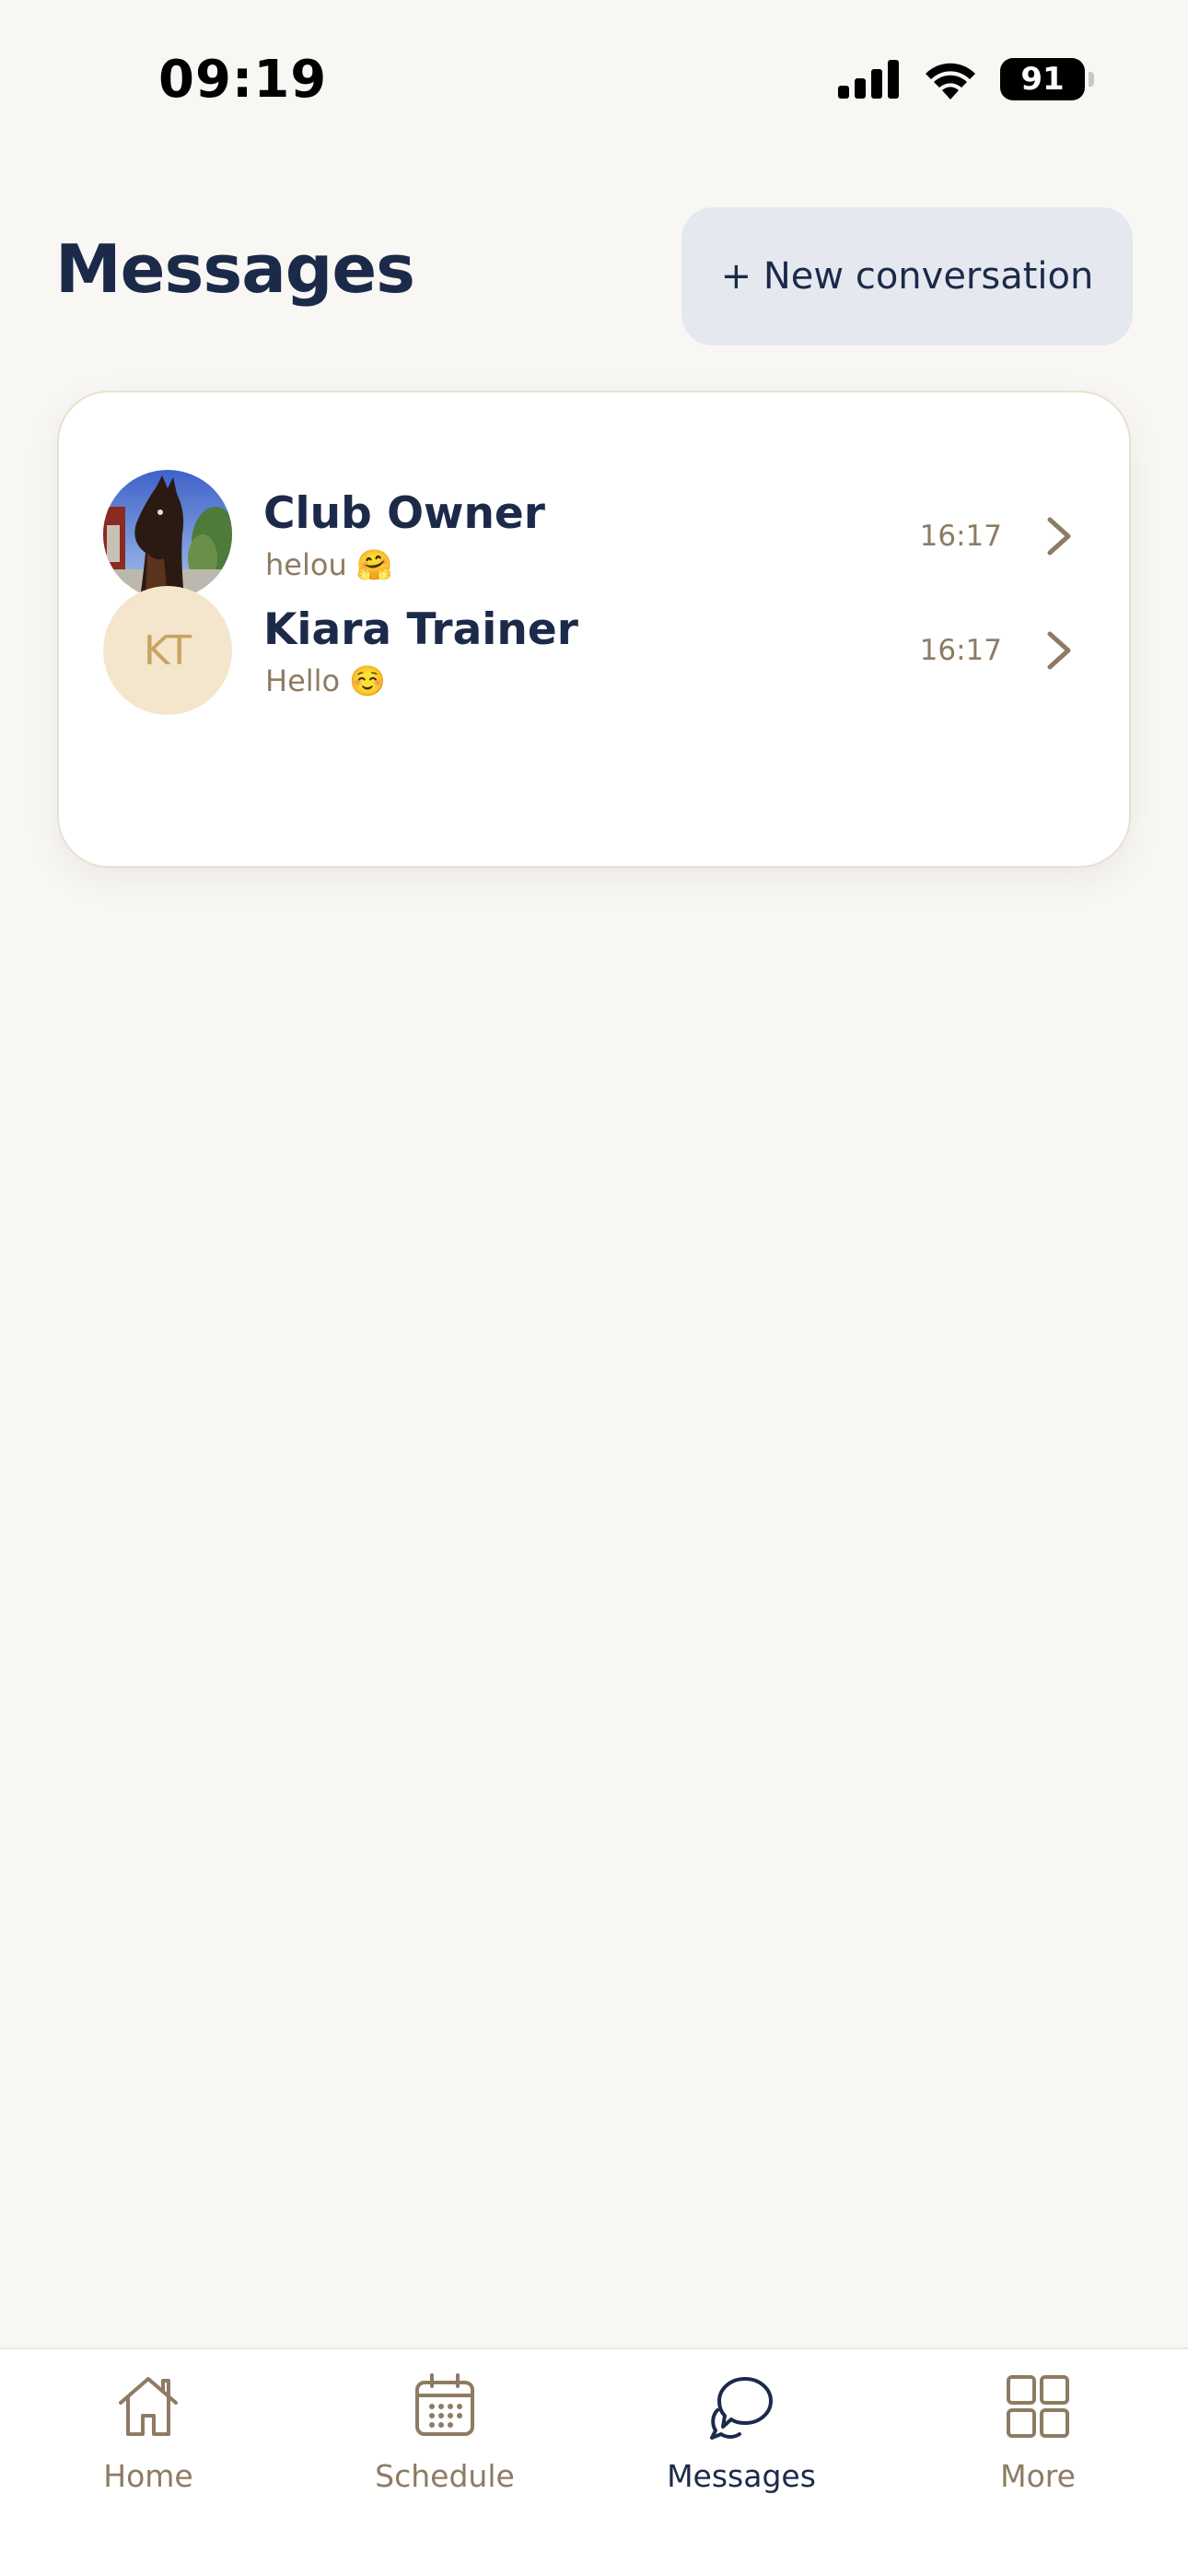 Image resolution: width=1188 pixels, height=2576 pixels. I want to click on cellular-signal-icon, so click(869, 79).